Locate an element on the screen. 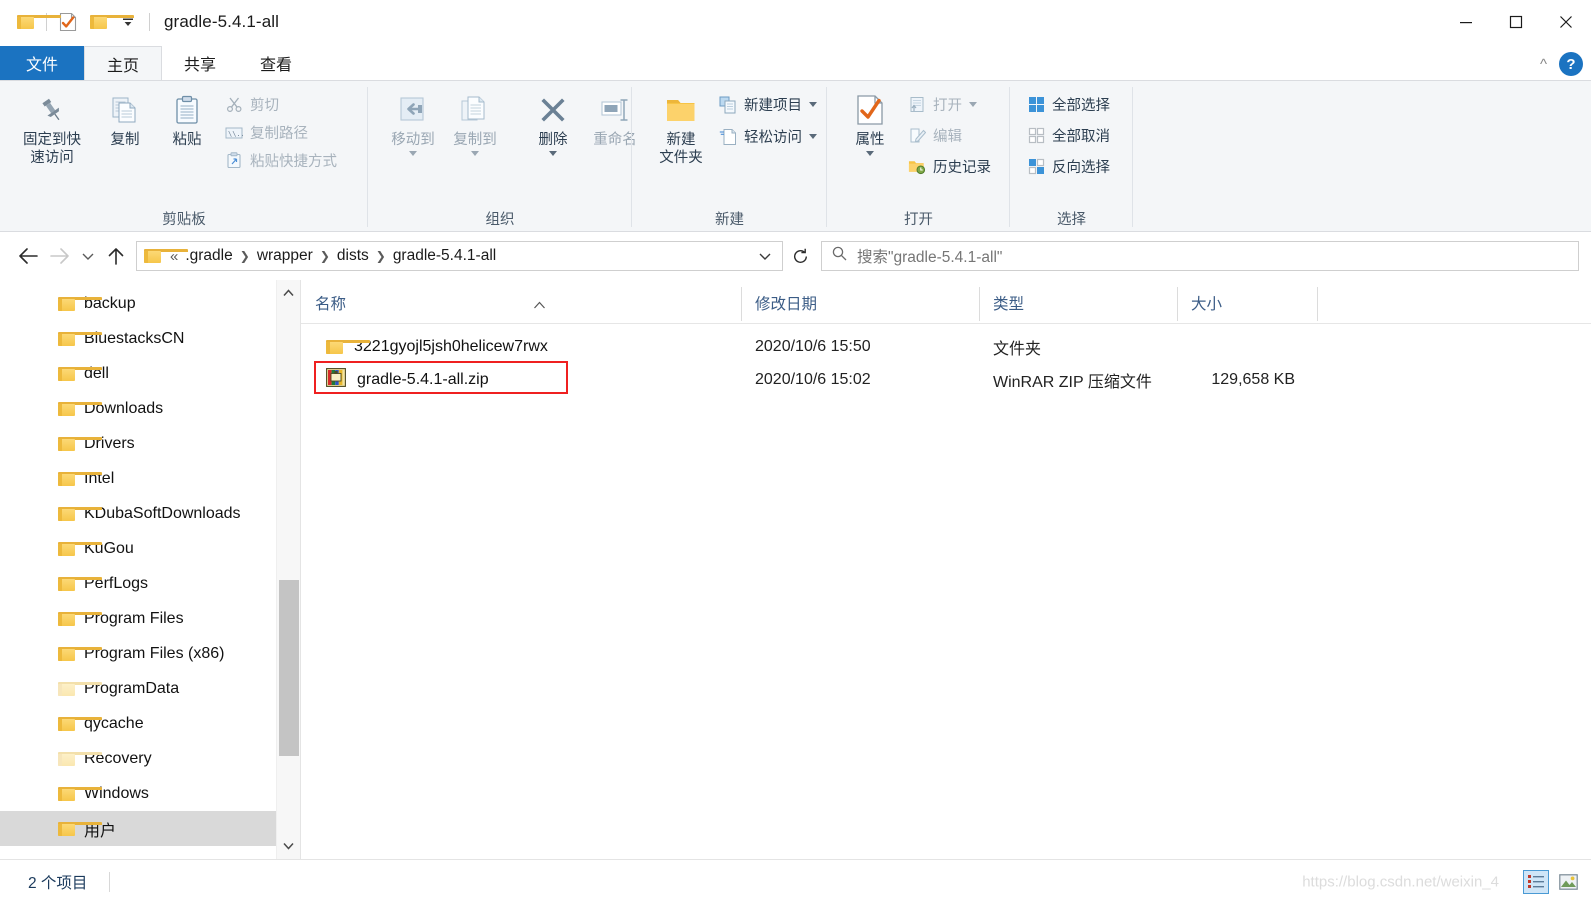 The width and height of the screenshot is (1591, 903). tree-item: KDubaSoftDownloads is located at coordinates (150, 513).